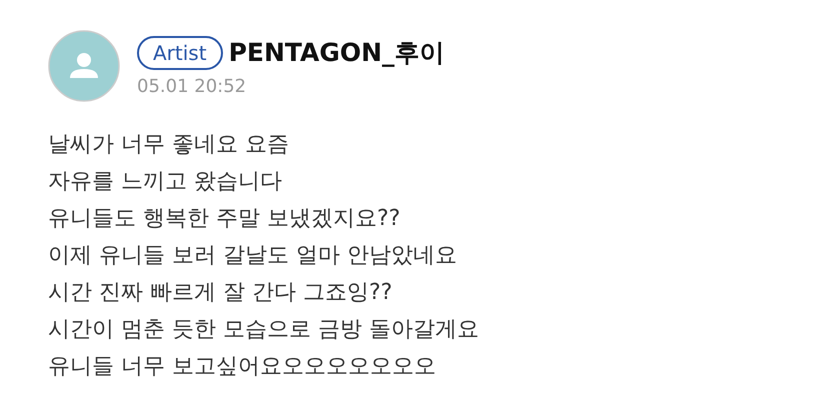 The width and height of the screenshot is (828, 406). I want to click on post-text-line: 시간이 멈춘 듯한 모습으로 금방 돌아갈게요, so click(263, 330).